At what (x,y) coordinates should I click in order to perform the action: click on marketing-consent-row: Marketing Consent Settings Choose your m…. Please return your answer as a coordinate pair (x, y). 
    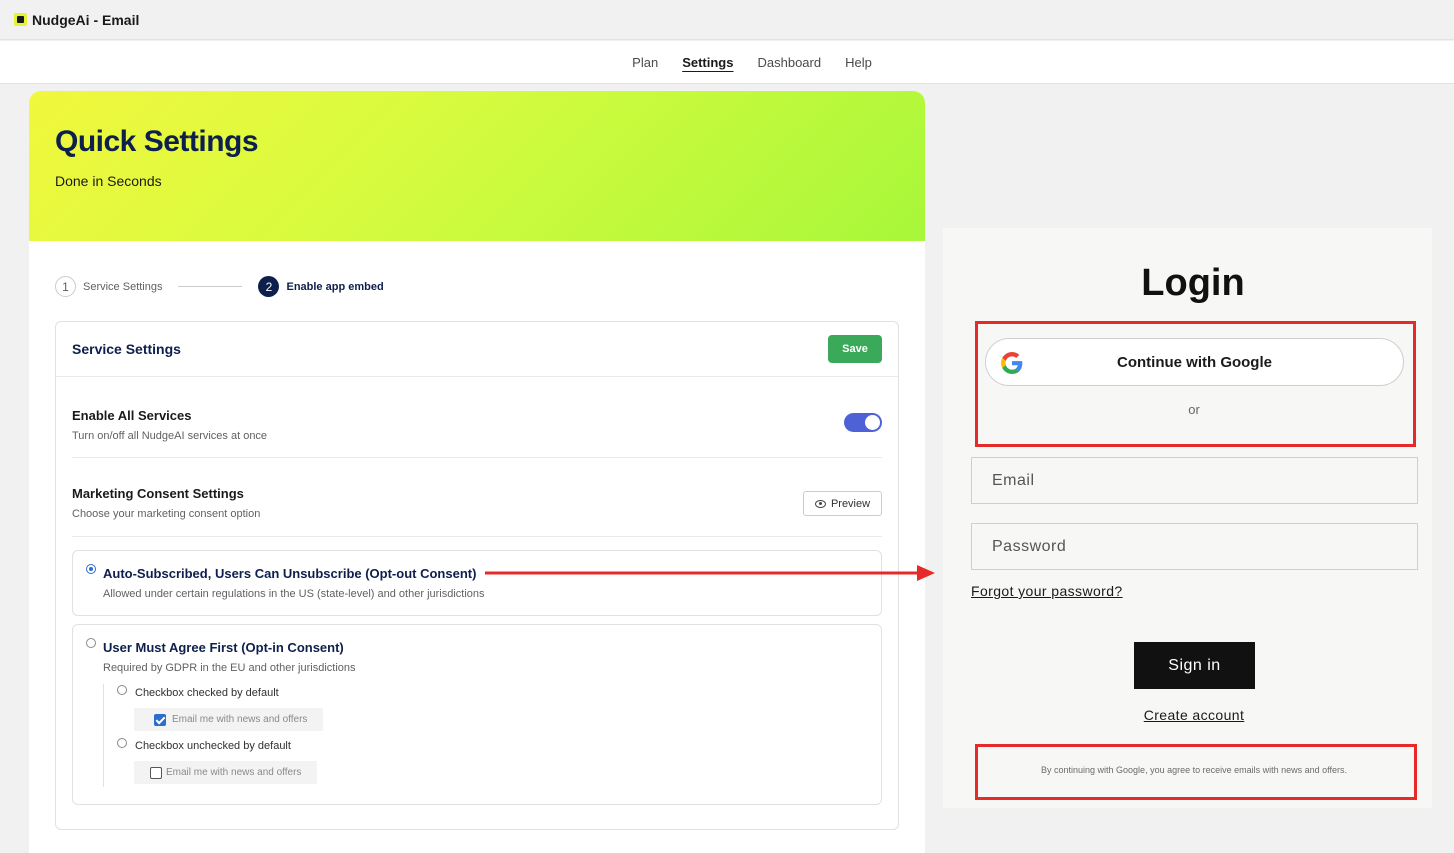
    Looking at the image, I should click on (477, 503).